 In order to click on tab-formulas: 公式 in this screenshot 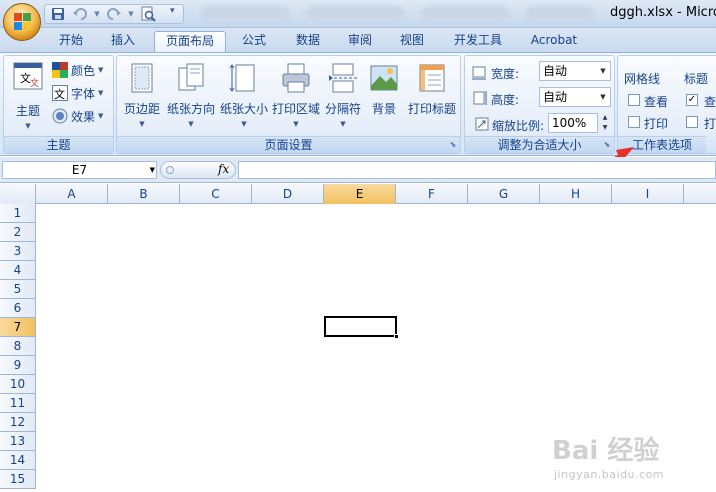, I will do `click(254, 41)`.